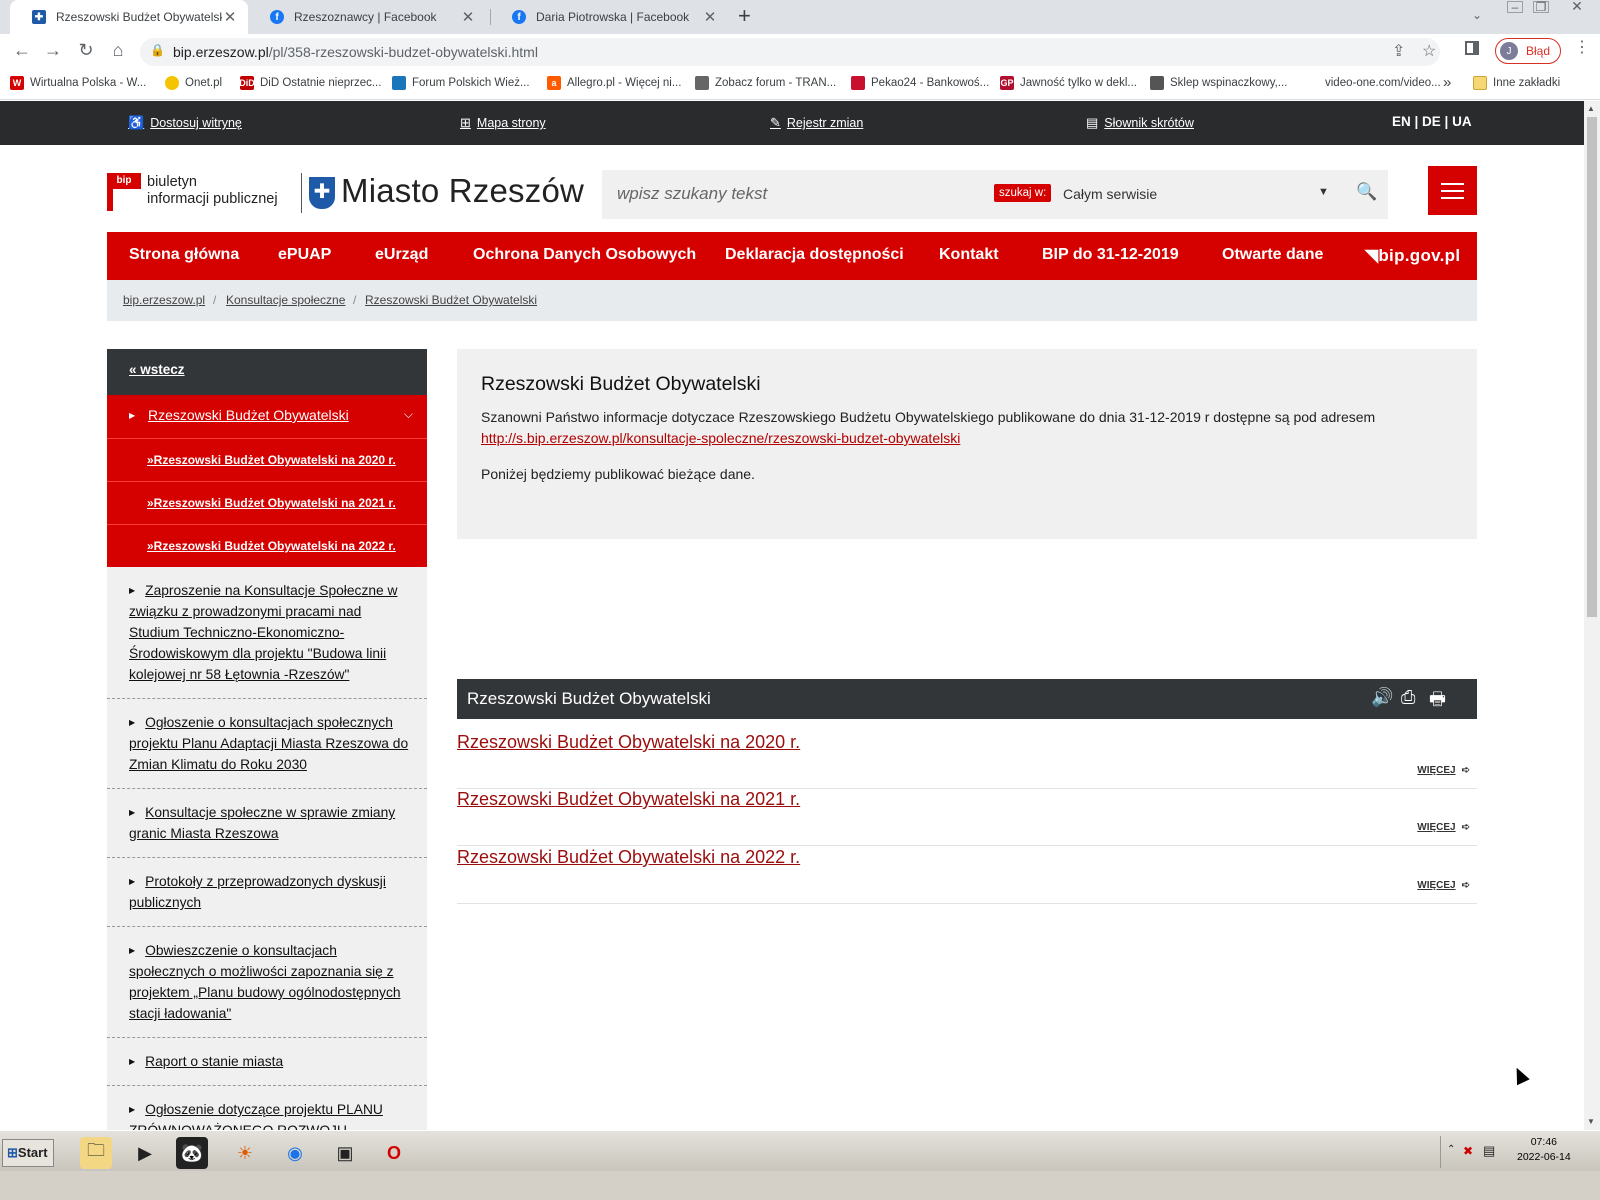 This screenshot has width=1600, height=1200. Describe the element at coordinates (1452, 190) in the screenshot. I see `hamburger-menu-button` at that location.